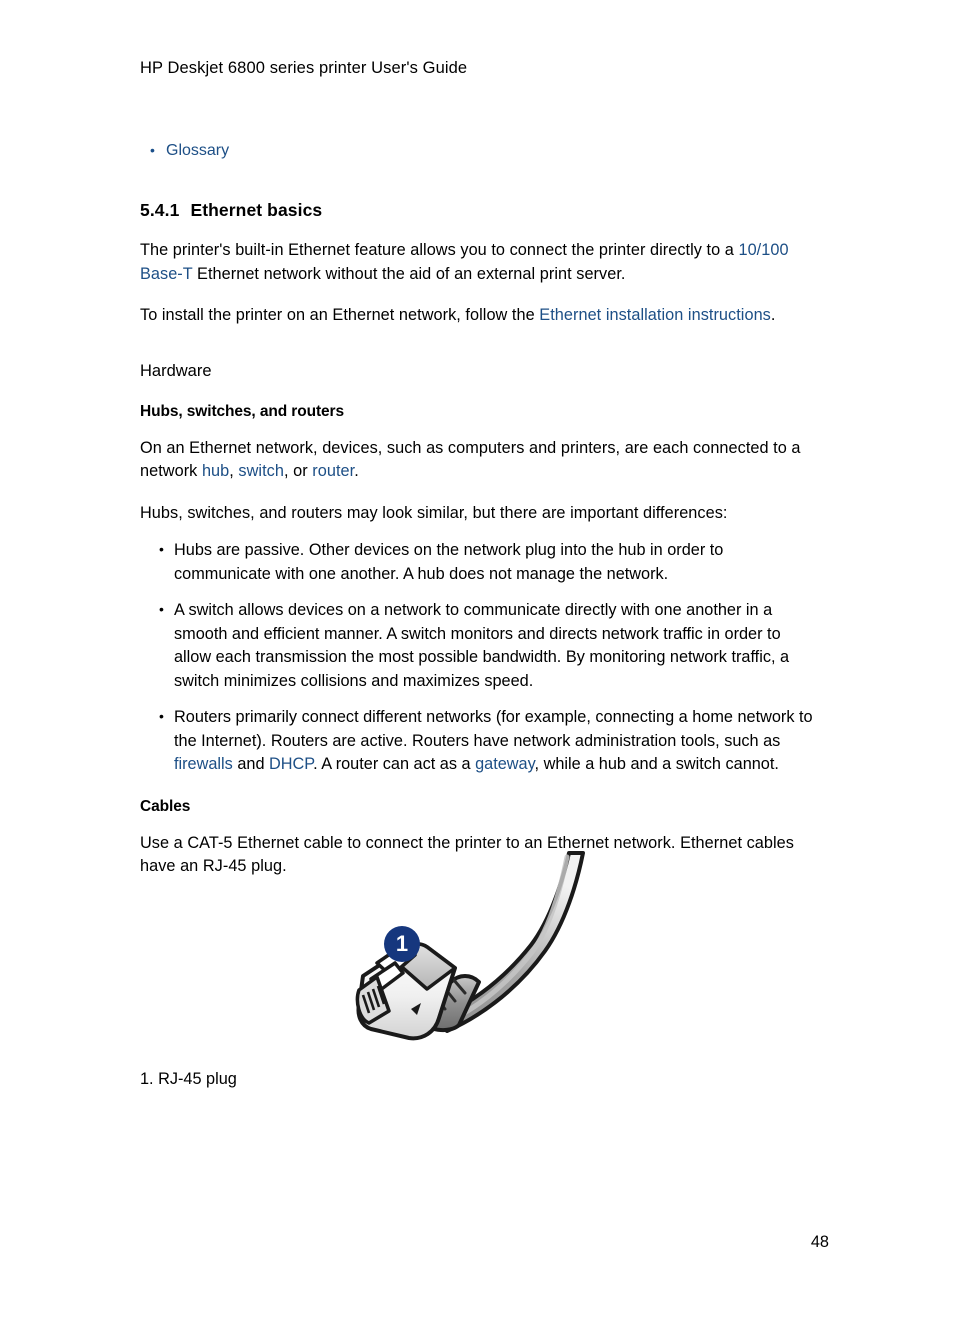  Describe the element at coordinates (504, 764) in the screenshot. I see `link-gateway: gateway` at that location.